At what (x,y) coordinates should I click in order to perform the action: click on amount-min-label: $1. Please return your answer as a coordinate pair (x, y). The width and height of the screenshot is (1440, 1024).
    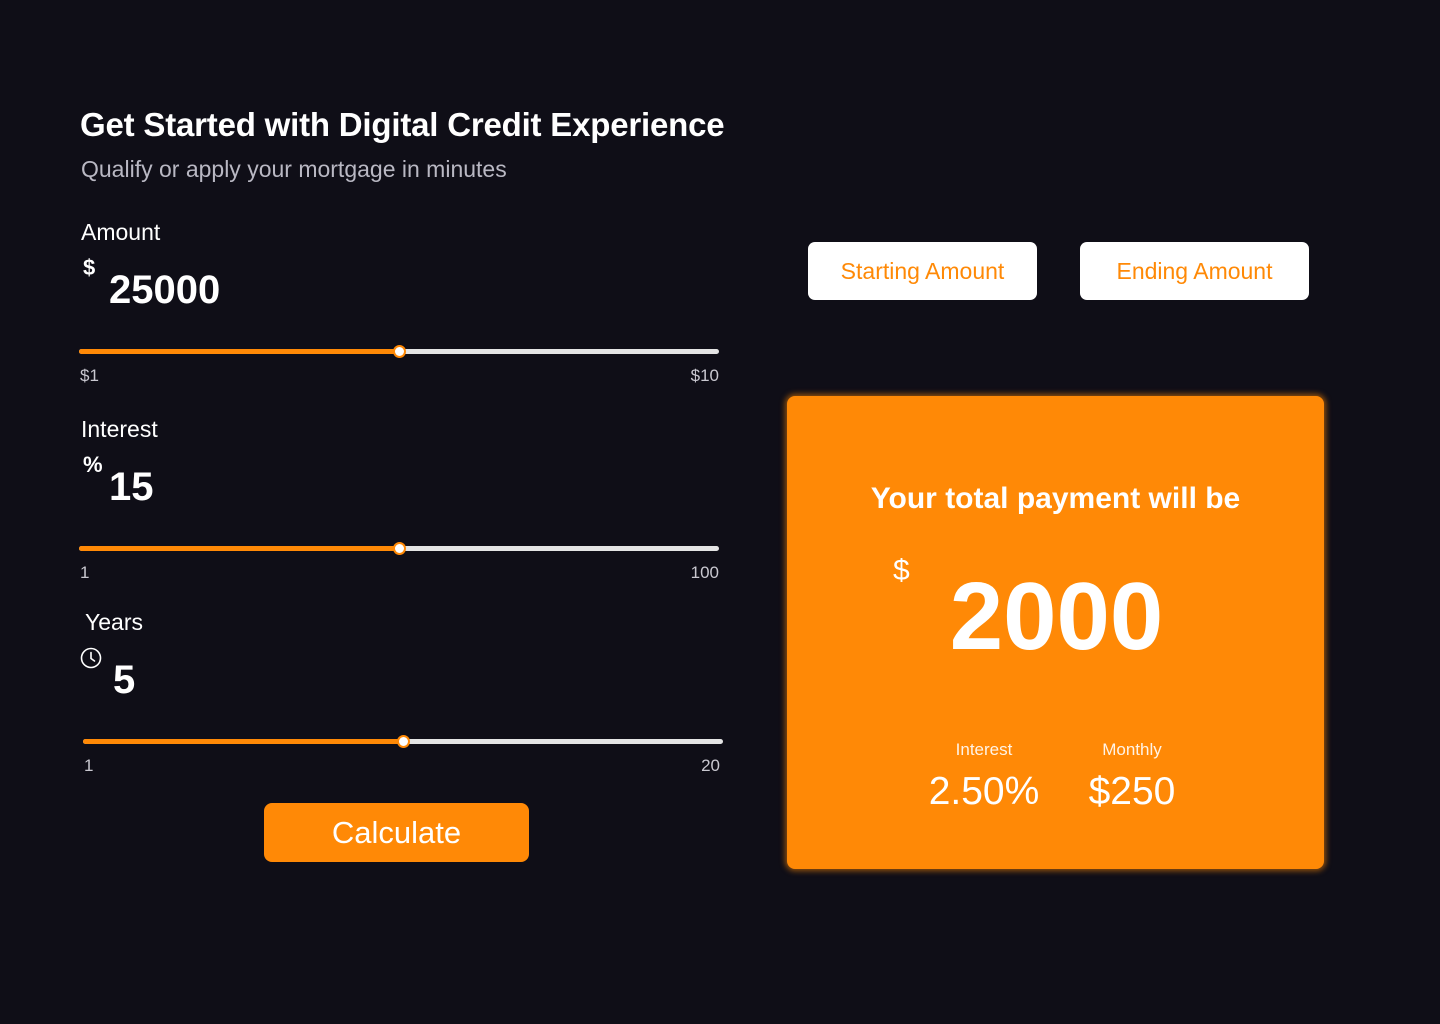
    Looking at the image, I should click on (89, 375).